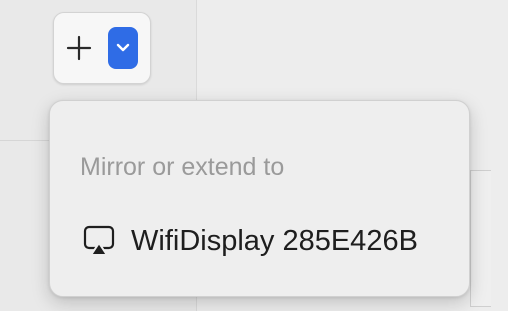  I want to click on menu-item-label: WifiDisplay 285E426B, so click(274, 240).